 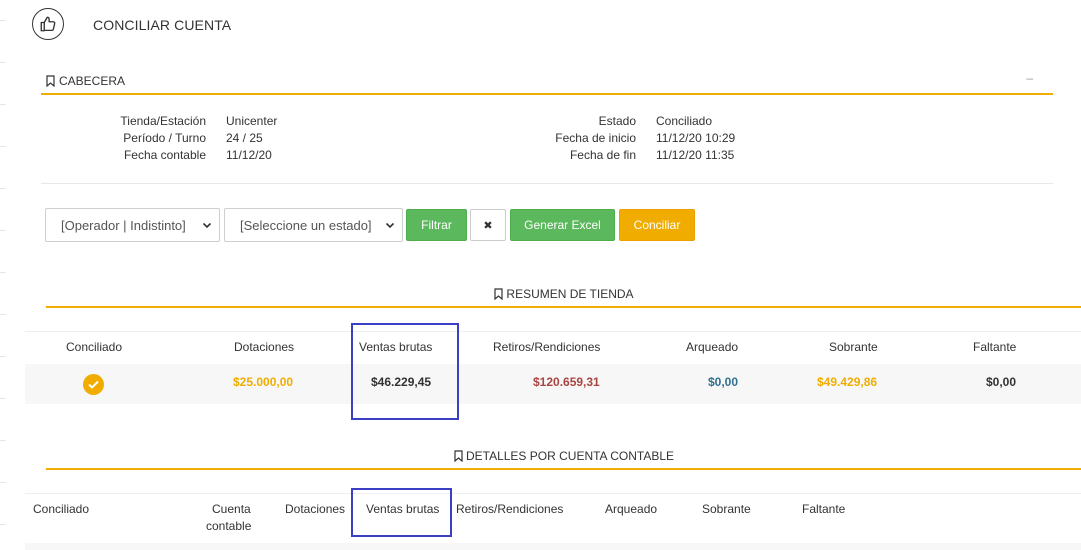 What do you see at coordinates (1001, 382) in the screenshot?
I see `value-faltante: $0,00` at bounding box center [1001, 382].